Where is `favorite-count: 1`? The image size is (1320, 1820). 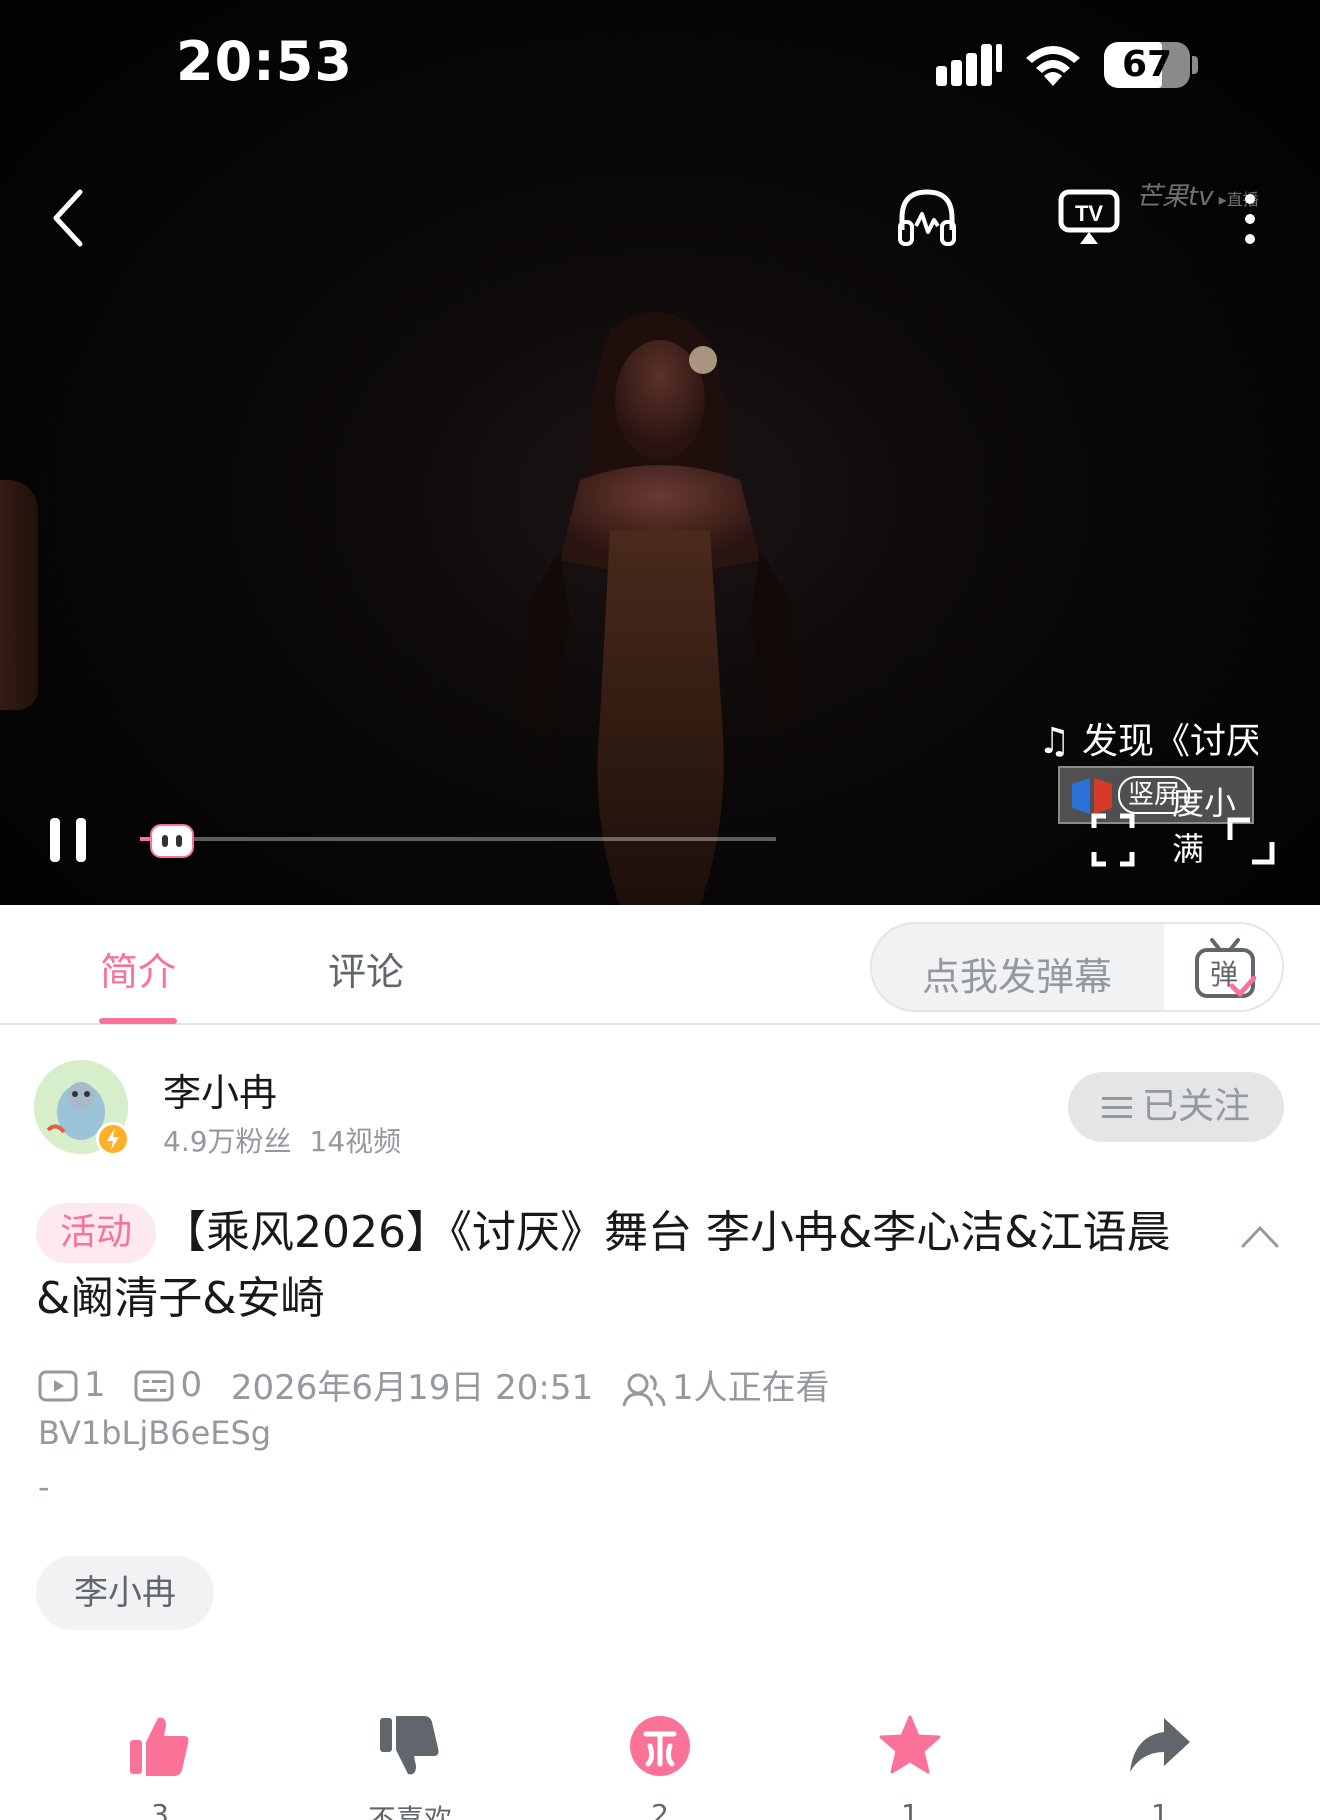
favorite-count: 1 is located at coordinates (910, 1809).